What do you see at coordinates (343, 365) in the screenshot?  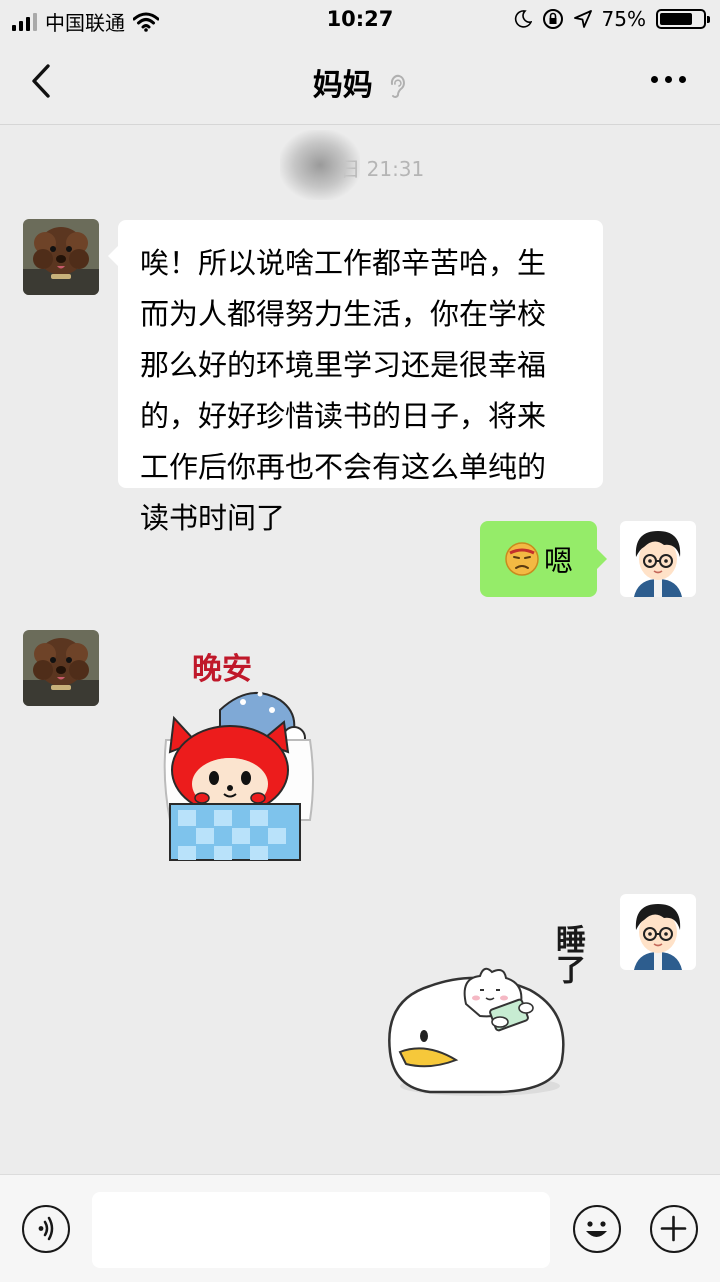 I see `message-line: 那么好的环境里学习还是很幸福` at bounding box center [343, 365].